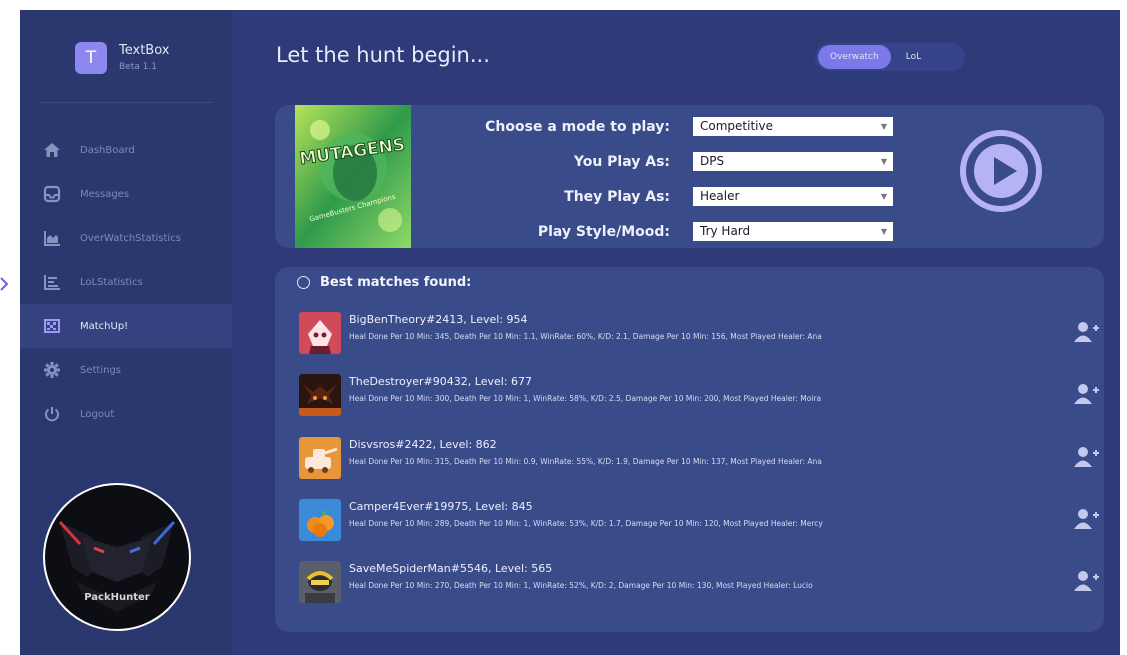 The image size is (1127, 655). Describe the element at coordinates (617, 197) in the screenshot. I see `they-play-label: They Play As:` at that location.